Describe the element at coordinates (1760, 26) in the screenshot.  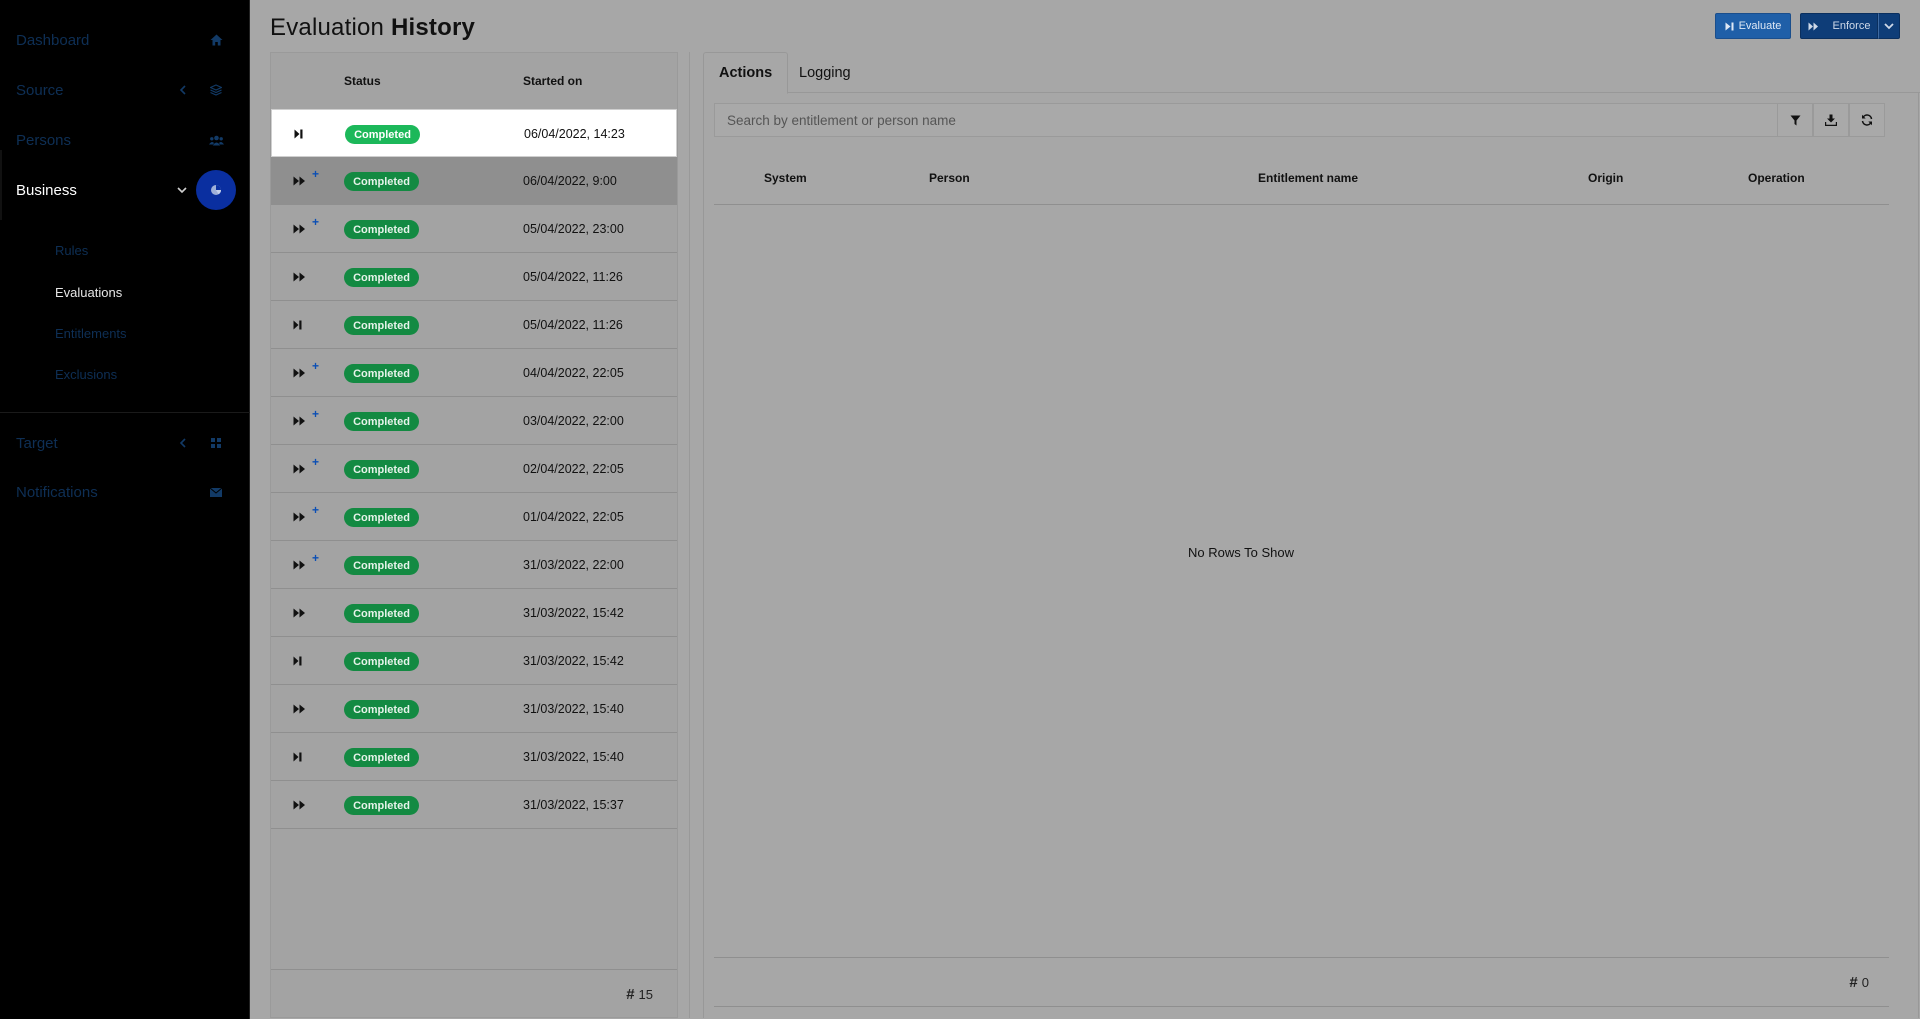
I see `evaluate-label: Evaluate` at that location.